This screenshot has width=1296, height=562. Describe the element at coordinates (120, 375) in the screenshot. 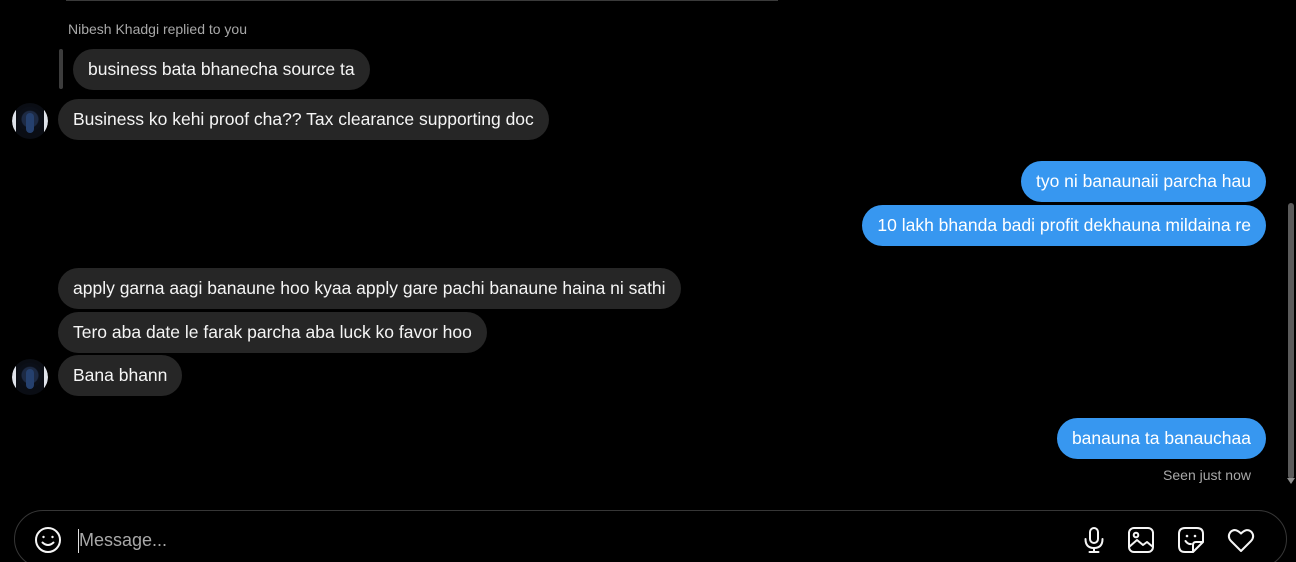

I see `message-bubble-incoming: Bana bhann` at that location.